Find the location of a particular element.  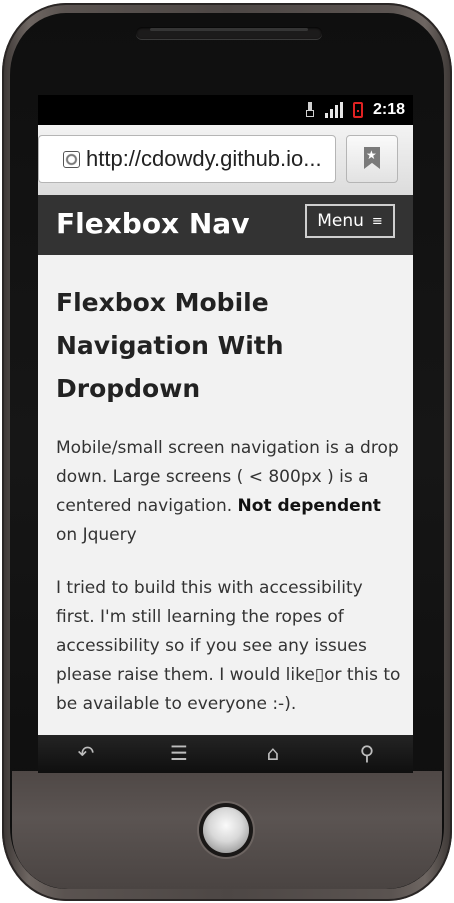

intro-tail: on Jquery is located at coordinates (96, 535).